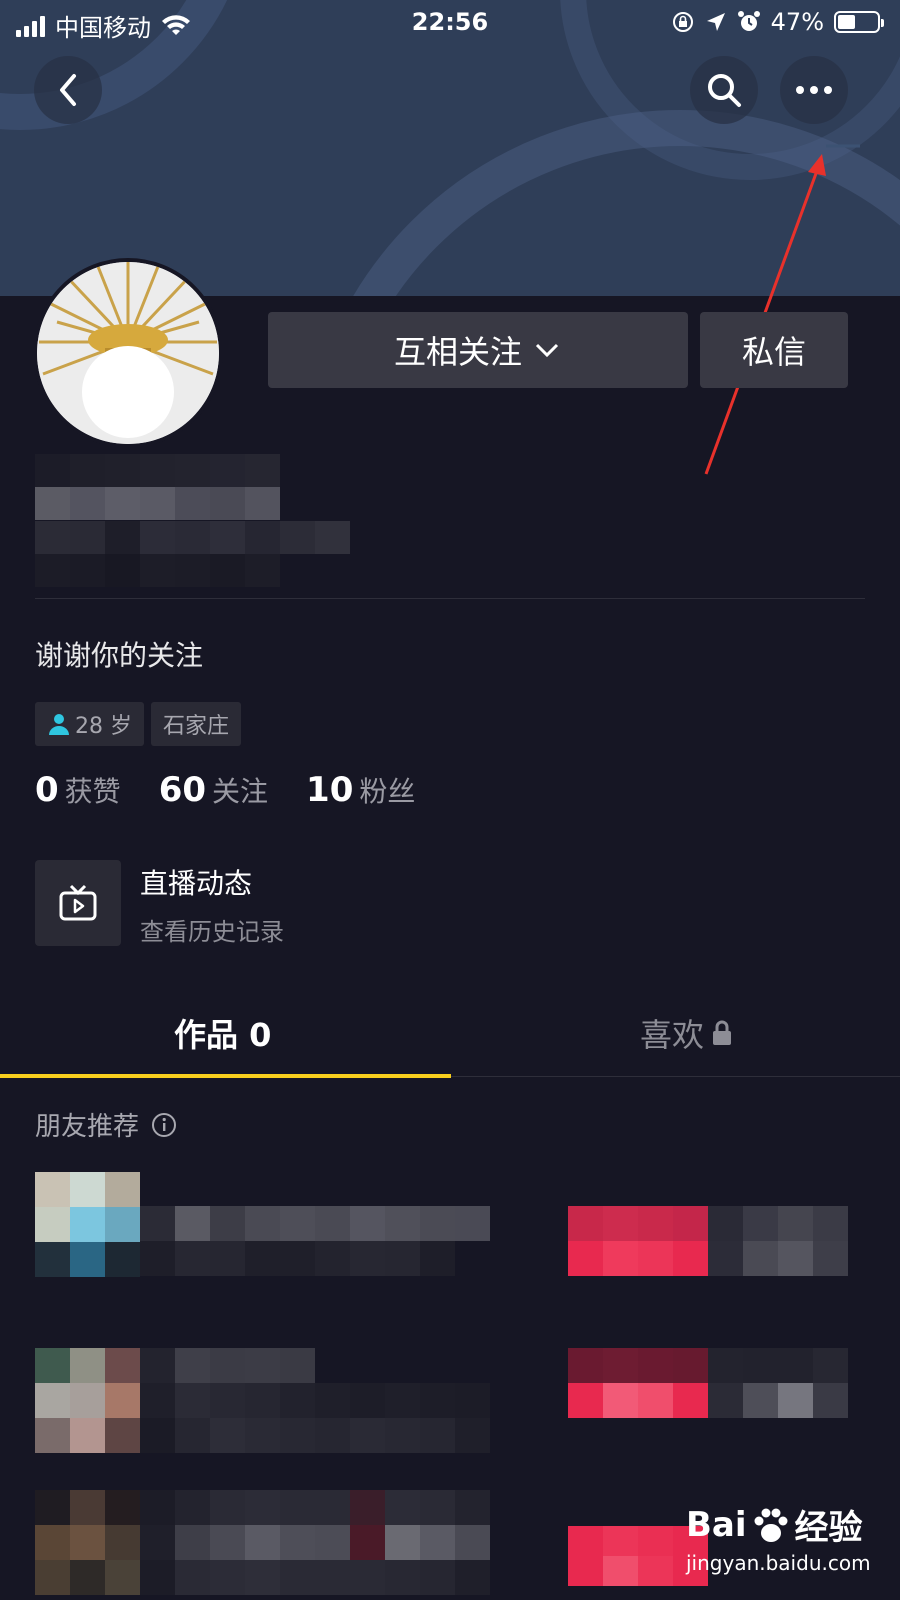 This screenshot has width=900, height=1600. What do you see at coordinates (212, 932) in the screenshot?
I see `live-subtitle: 查看历史记录` at bounding box center [212, 932].